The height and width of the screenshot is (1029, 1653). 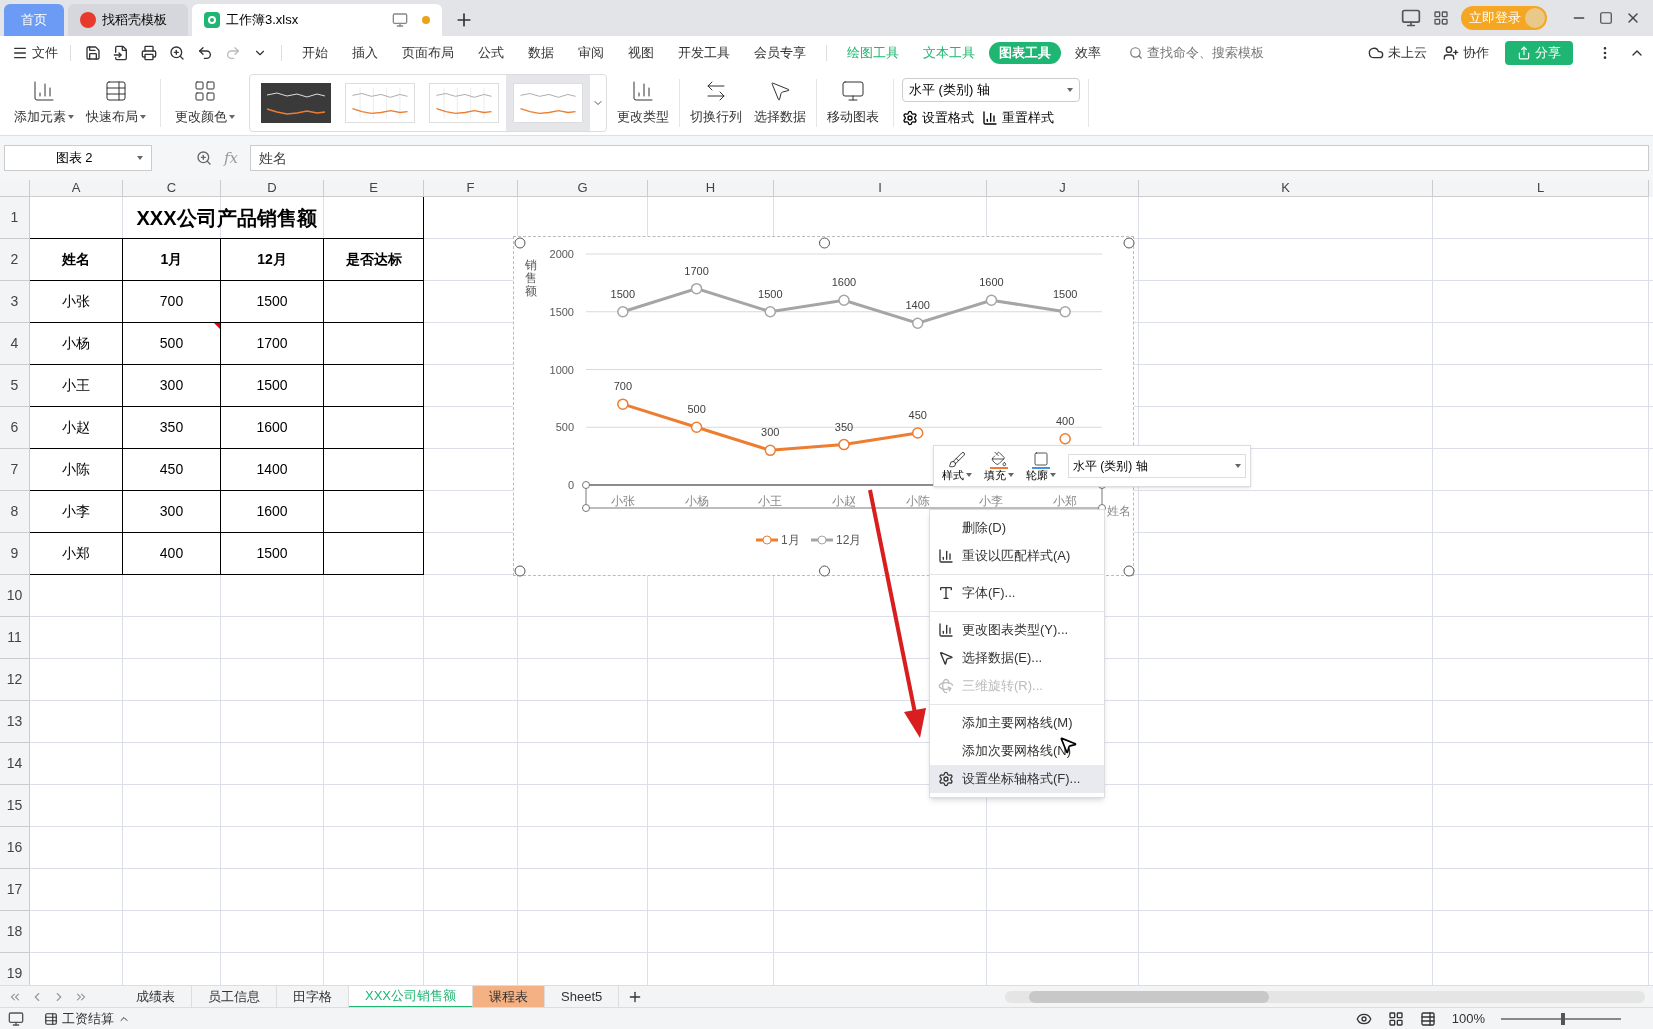 I want to click on page-view-icon, so click(x=1427, y=1018).